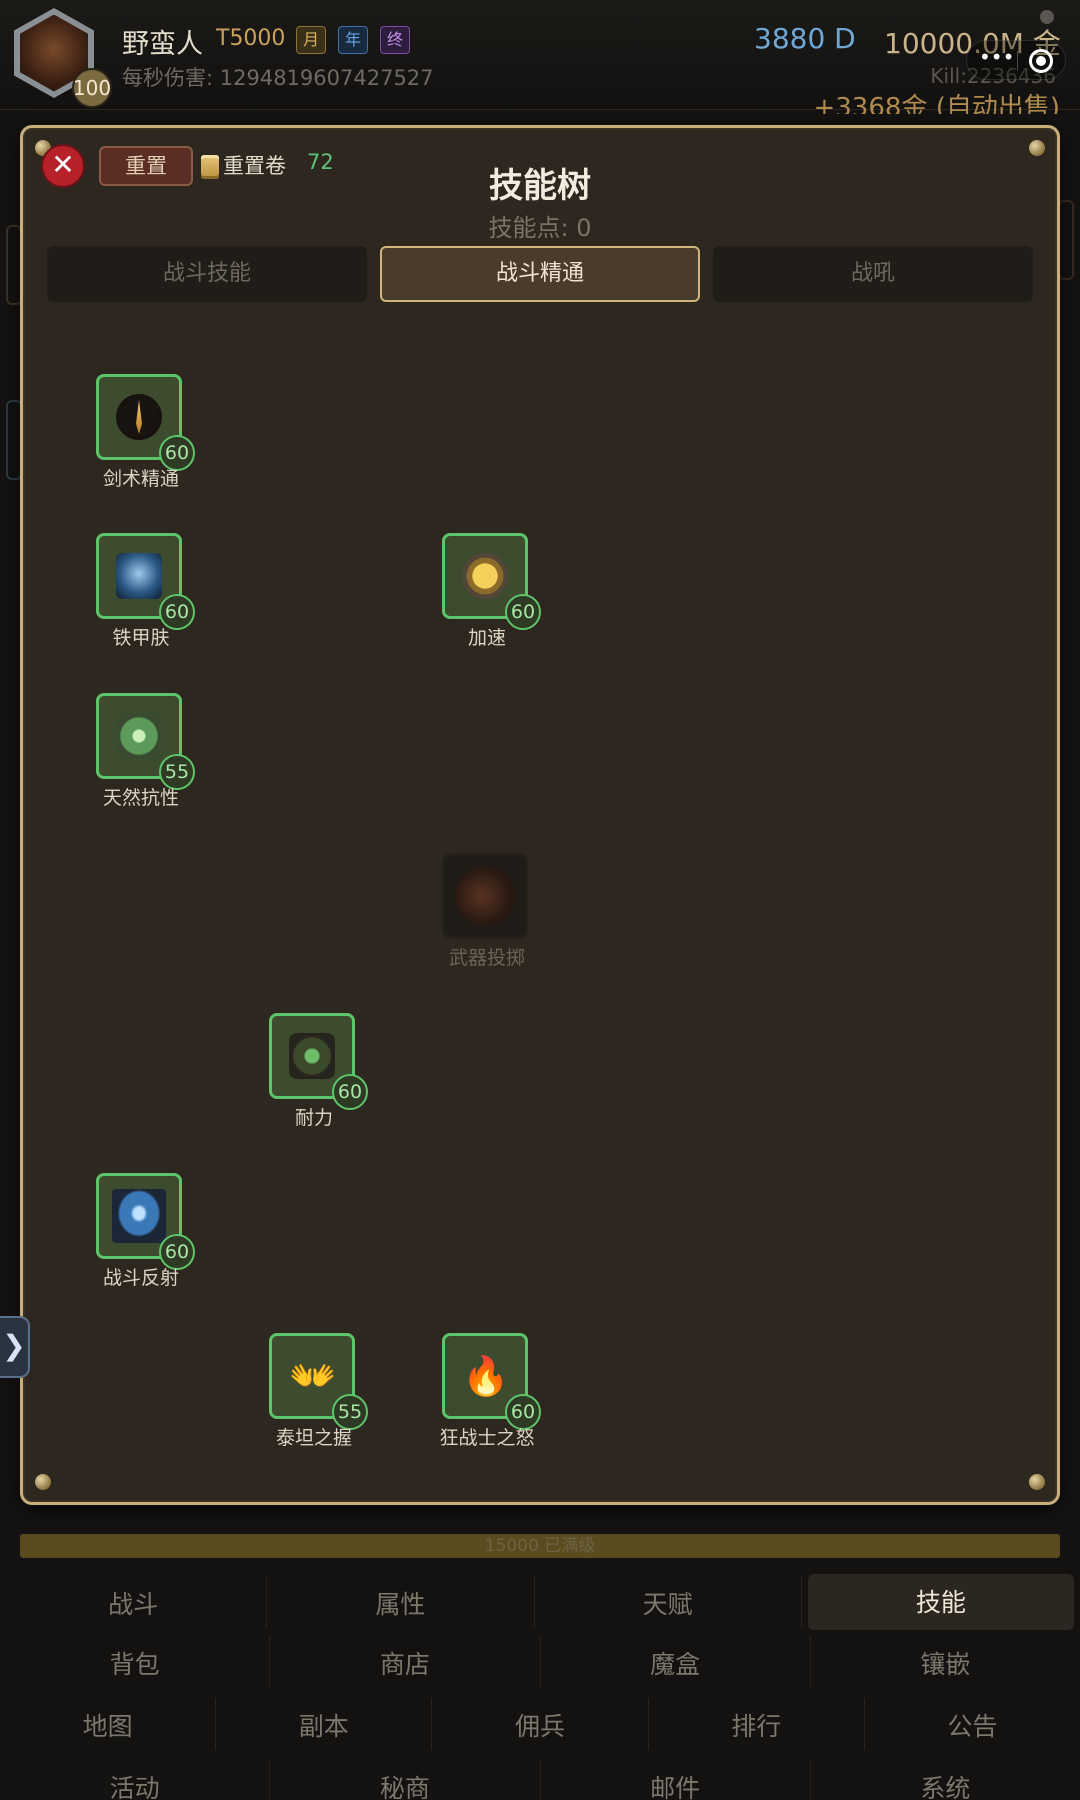 Image resolution: width=1080 pixels, height=1800 pixels. I want to click on player-name: 野蛮人, so click(162, 44).